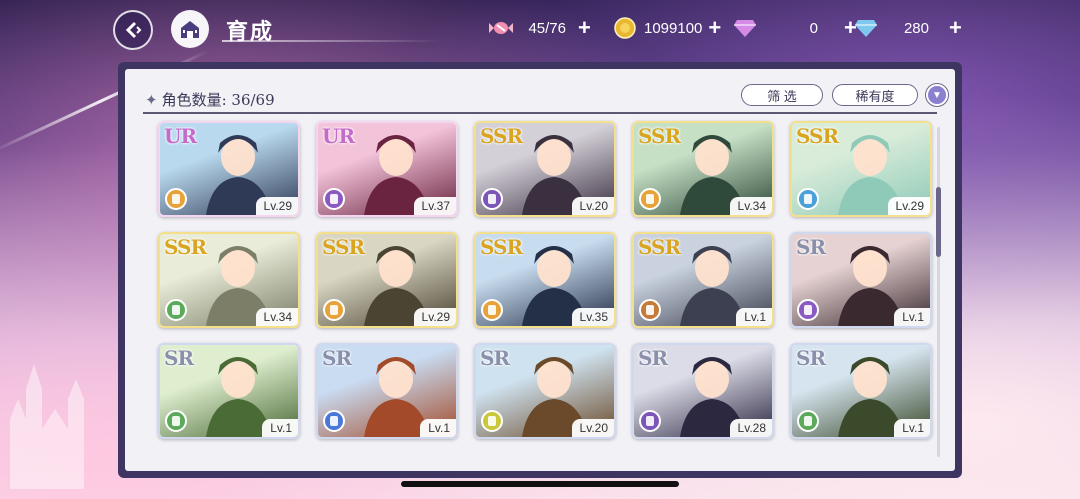 This screenshot has width=1080, height=499. What do you see at coordinates (332, 41) in the screenshot?
I see `title-underline` at bounding box center [332, 41].